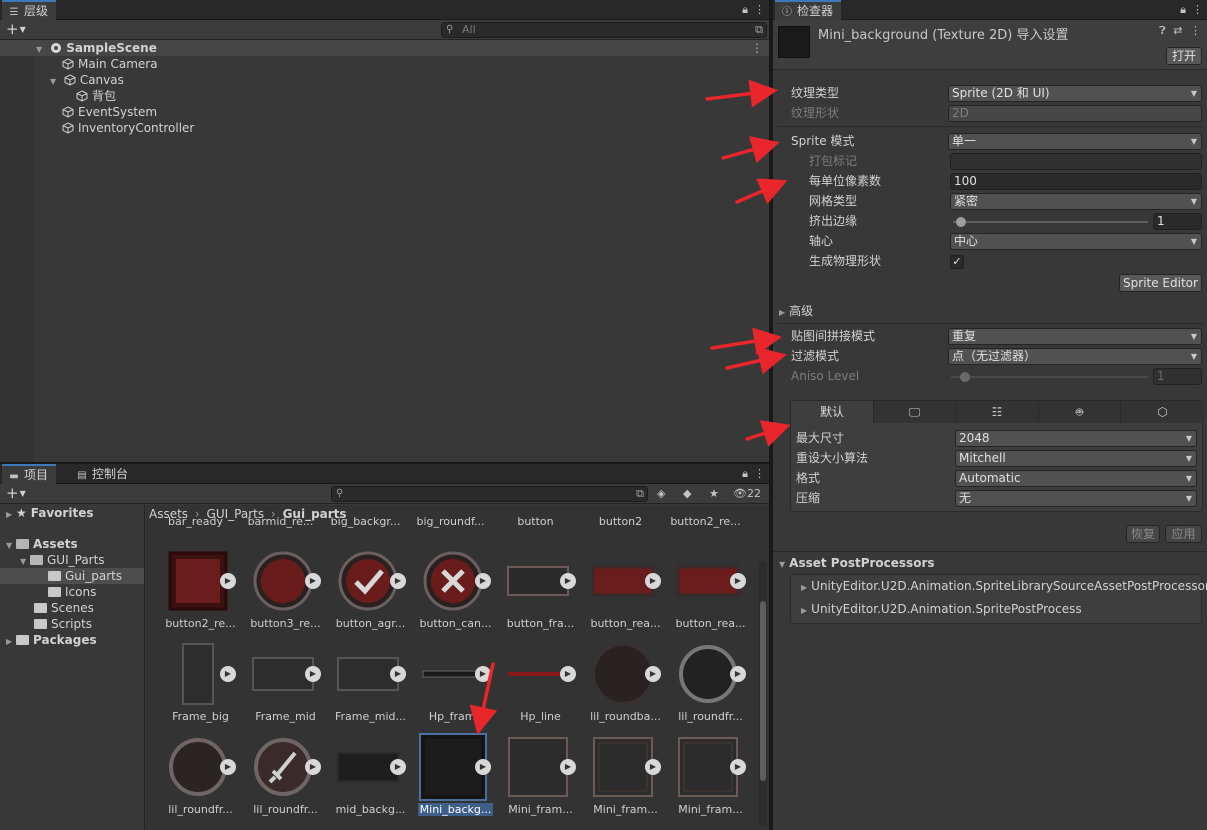  Describe the element at coordinates (1177, 30) in the screenshot. I see `presets-icon: ⇄` at that location.